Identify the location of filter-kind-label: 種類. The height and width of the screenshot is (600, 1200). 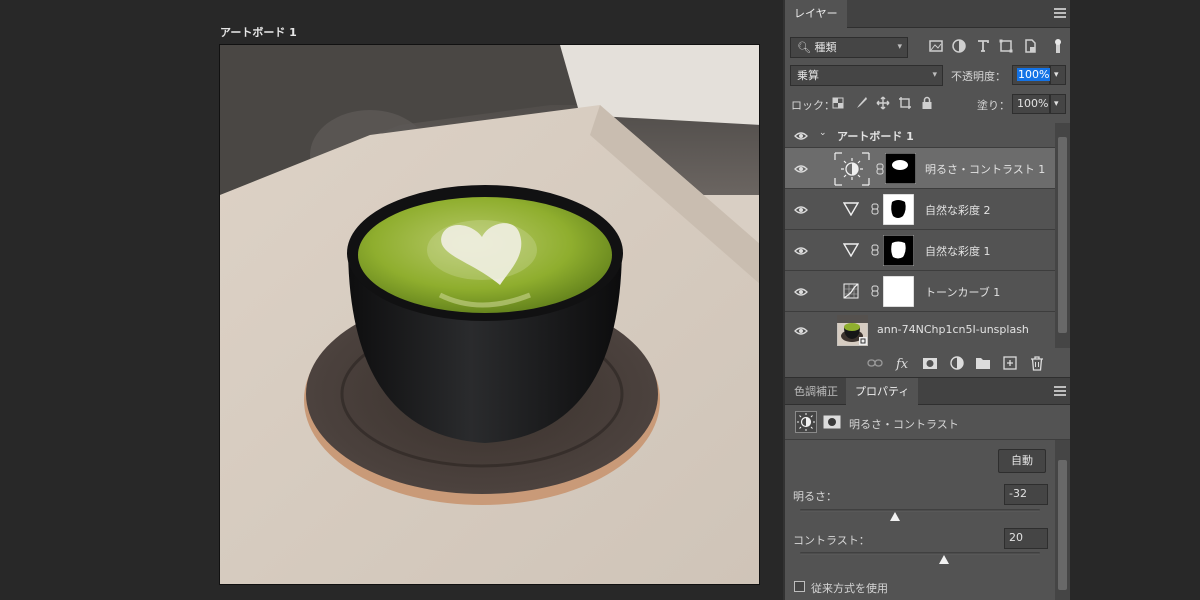
(825, 47).